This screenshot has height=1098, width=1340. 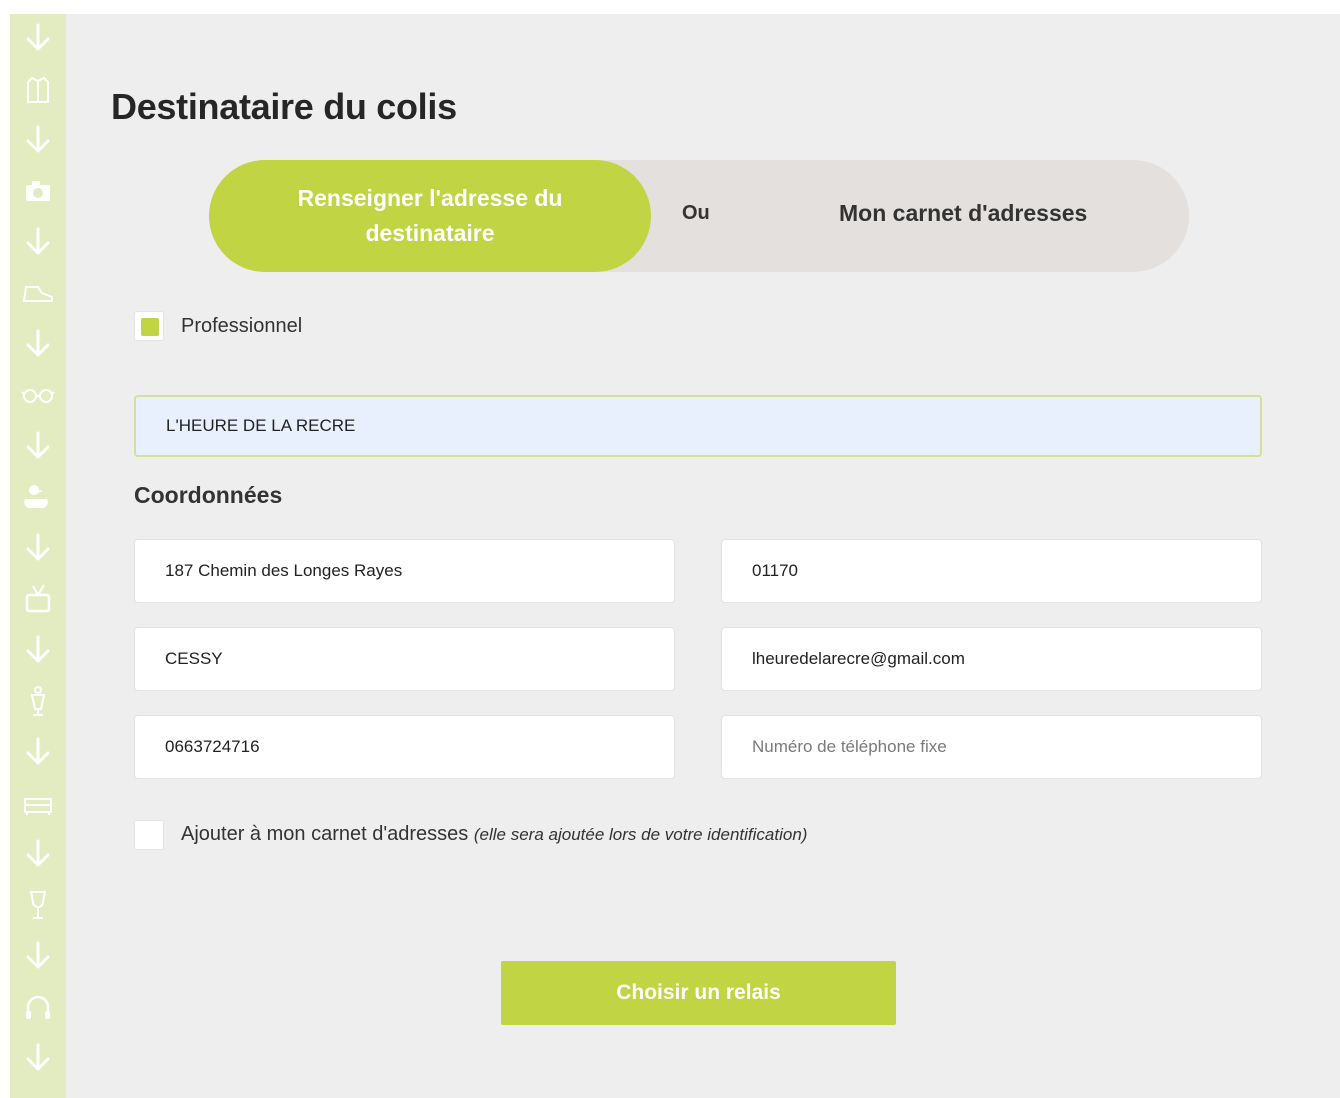 I want to click on toggle-separator: Ou, so click(x=696, y=213).